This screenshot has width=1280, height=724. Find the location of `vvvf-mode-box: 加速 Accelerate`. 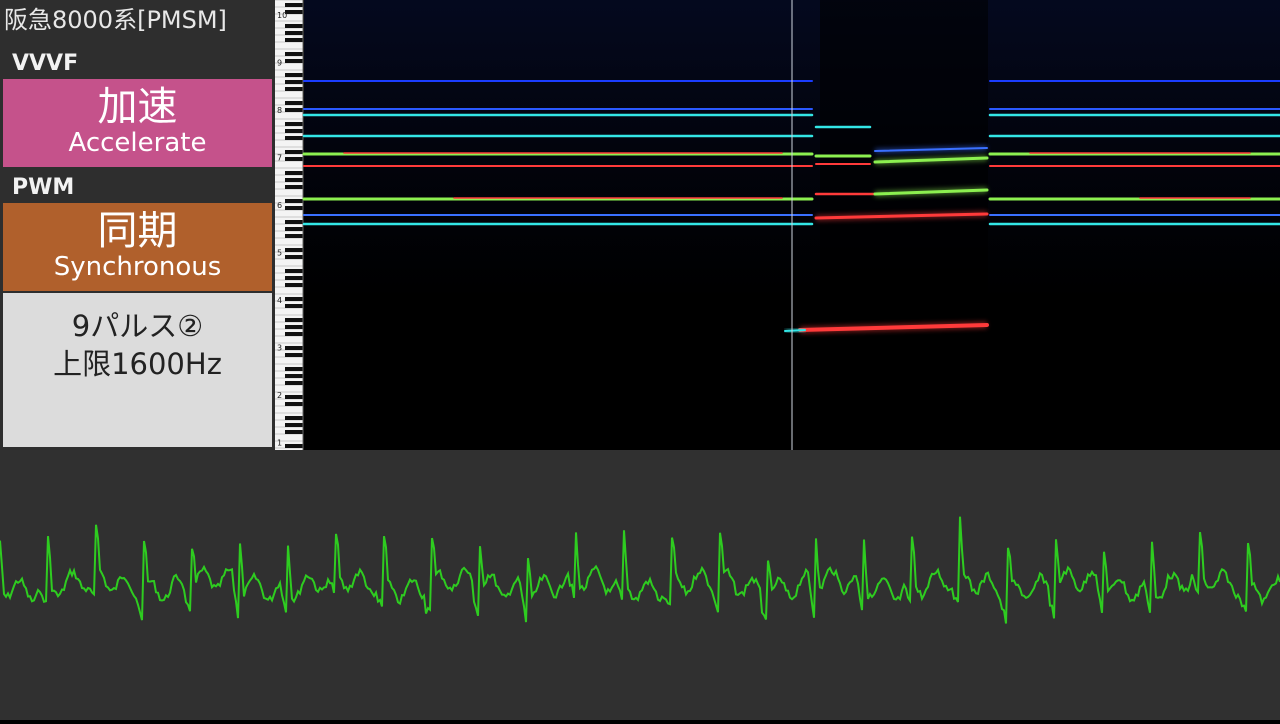

vvvf-mode-box: 加速 Accelerate is located at coordinates (137, 123).